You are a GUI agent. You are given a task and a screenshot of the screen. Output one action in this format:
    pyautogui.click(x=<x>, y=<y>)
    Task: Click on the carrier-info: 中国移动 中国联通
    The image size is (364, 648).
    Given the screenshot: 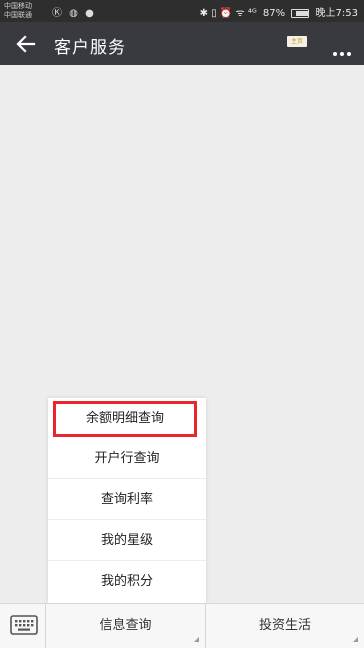 What is the action you would take?
    pyautogui.click(x=18, y=11)
    